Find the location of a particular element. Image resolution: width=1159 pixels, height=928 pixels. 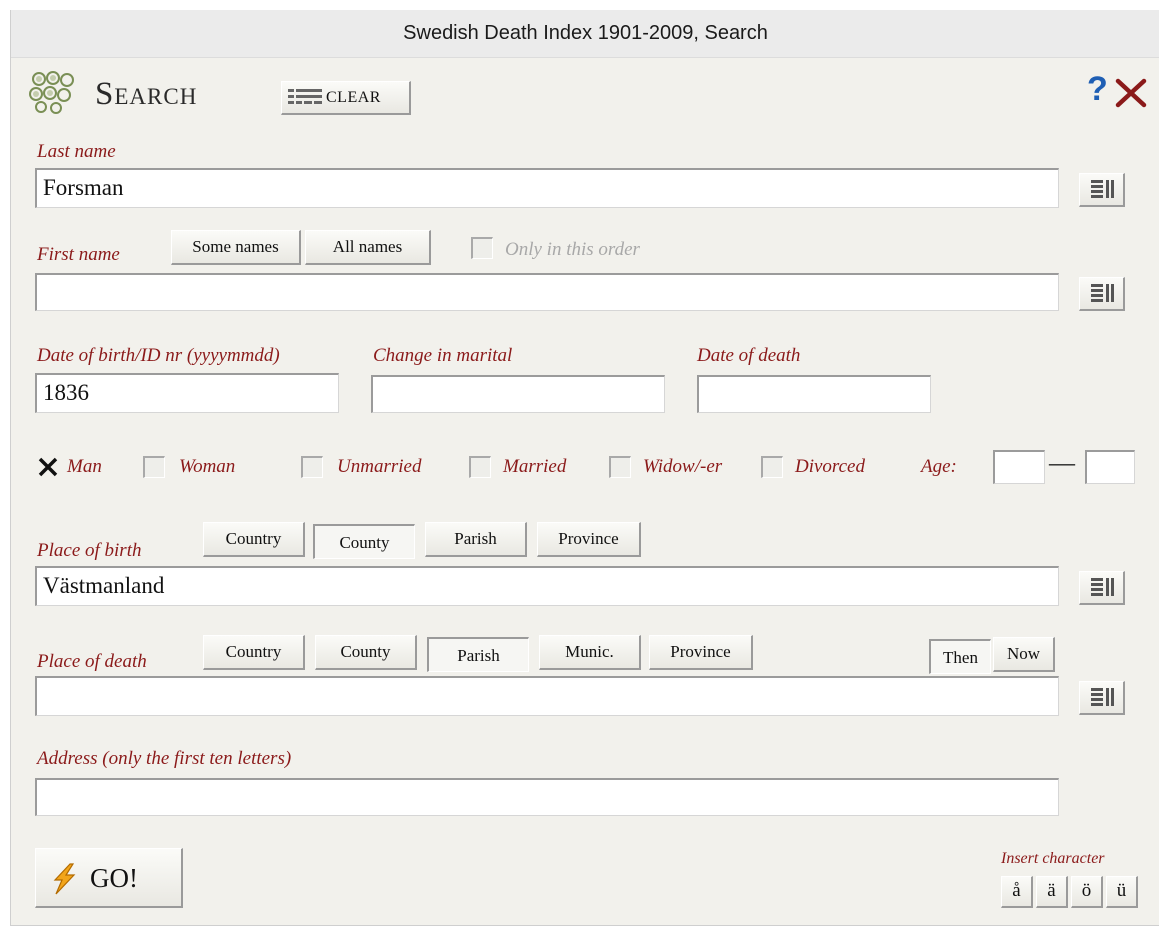

age-from-input is located at coordinates (1019, 467).